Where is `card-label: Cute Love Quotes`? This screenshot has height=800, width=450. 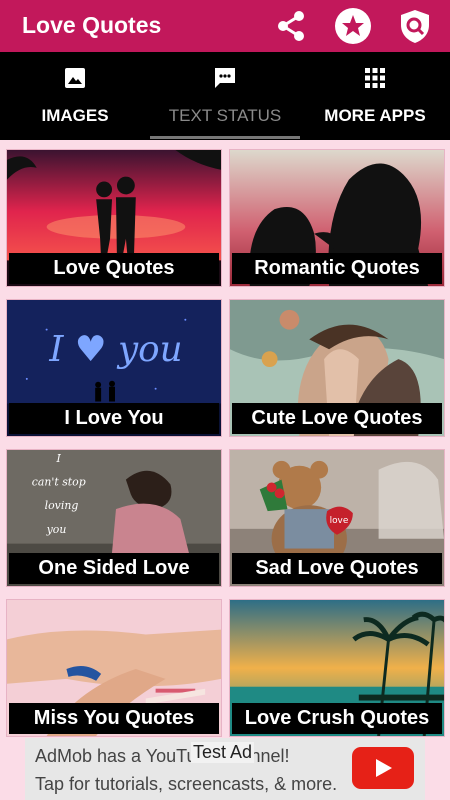 card-label: Cute Love Quotes is located at coordinates (337, 418).